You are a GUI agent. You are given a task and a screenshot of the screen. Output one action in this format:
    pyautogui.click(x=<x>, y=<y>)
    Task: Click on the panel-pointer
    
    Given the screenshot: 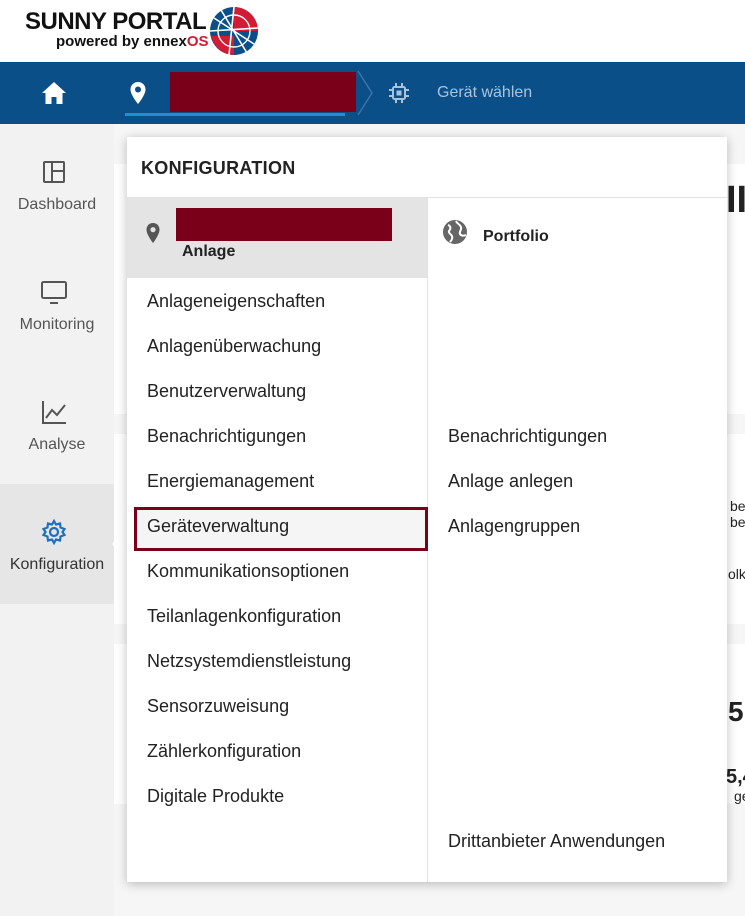 What is the action you would take?
    pyautogui.click(x=119, y=544)
    